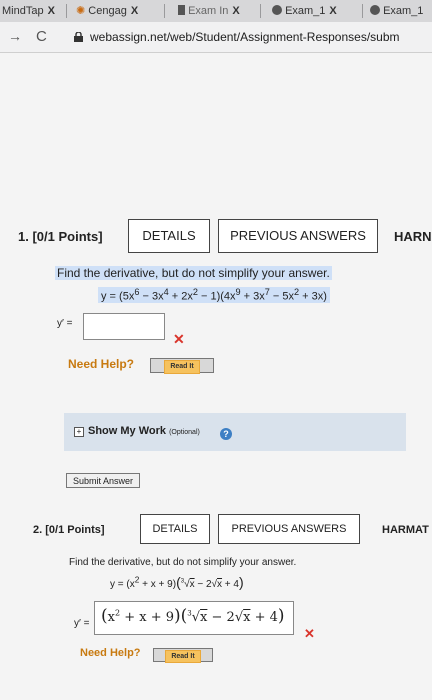  I want to click on question-2-points: 2. [0/1 Points], so click(69, 530).